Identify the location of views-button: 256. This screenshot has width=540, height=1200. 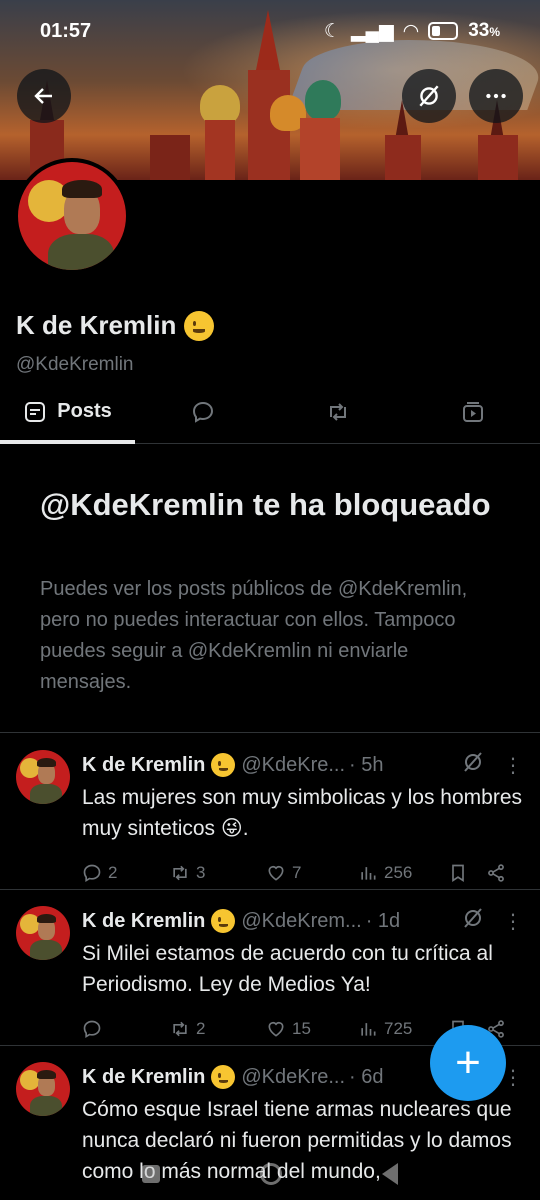
(403, 873).